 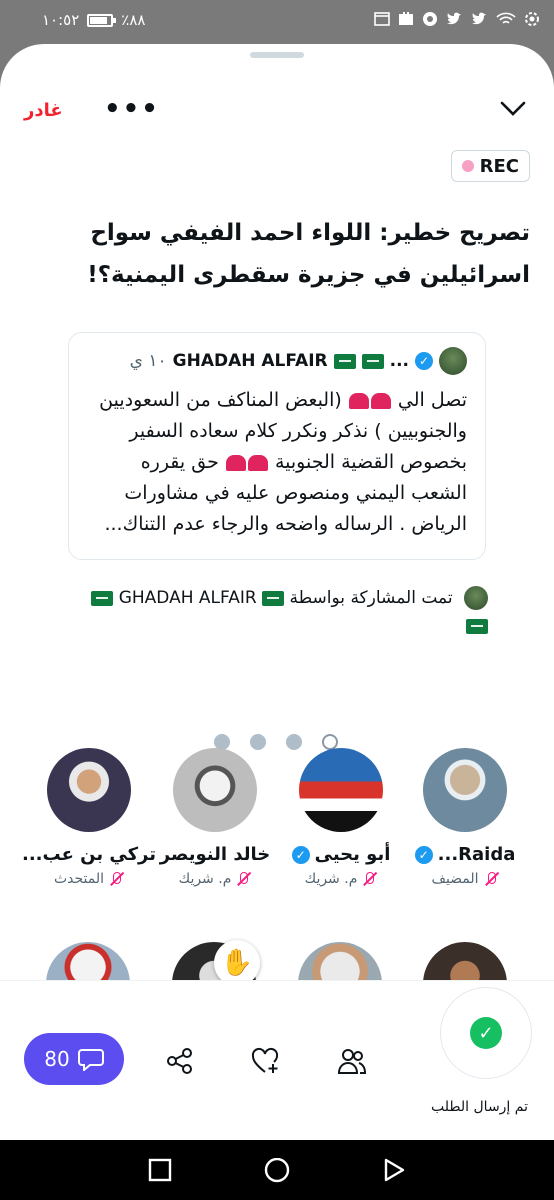 I want to click on speaker-role-row: المتحدث, so click(x=89, y=879).